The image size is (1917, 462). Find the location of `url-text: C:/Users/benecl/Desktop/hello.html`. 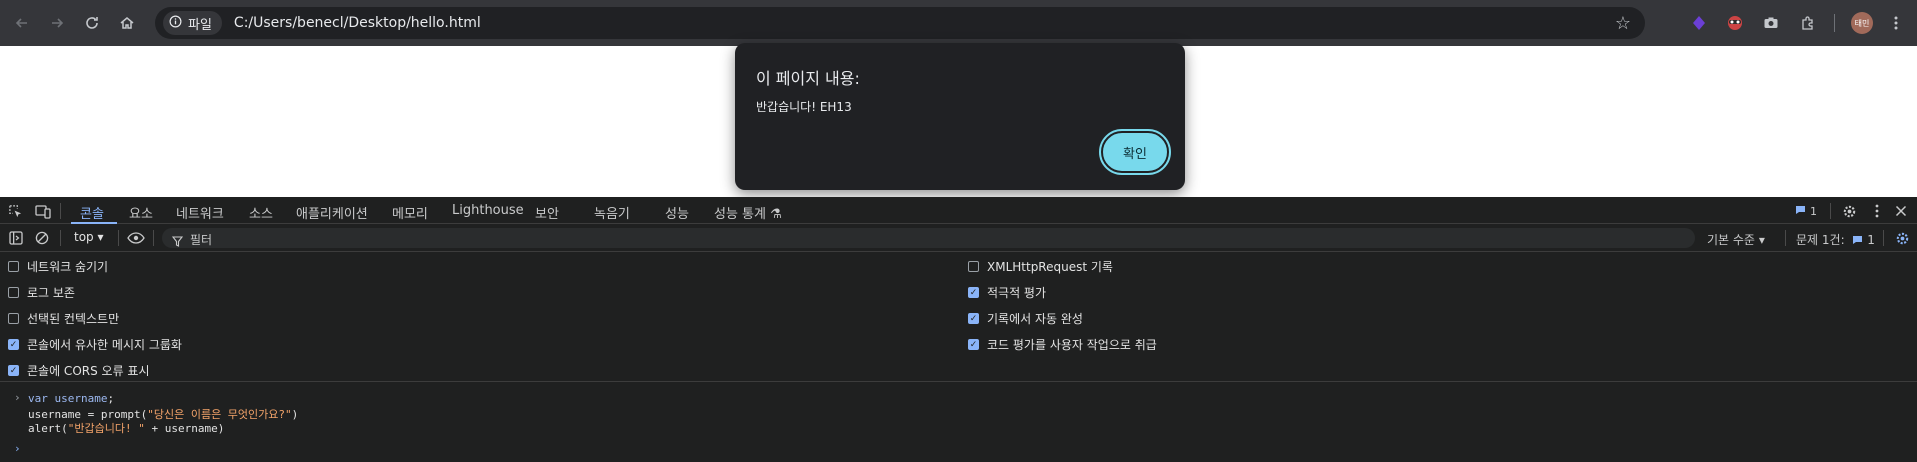

url-text: C:/Users/benecl/Desktop/hello.html is located at coordinates (357, 23).